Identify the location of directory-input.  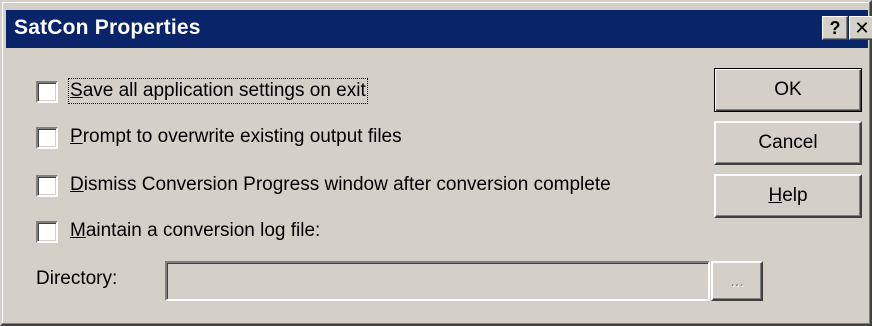
(437, 281).